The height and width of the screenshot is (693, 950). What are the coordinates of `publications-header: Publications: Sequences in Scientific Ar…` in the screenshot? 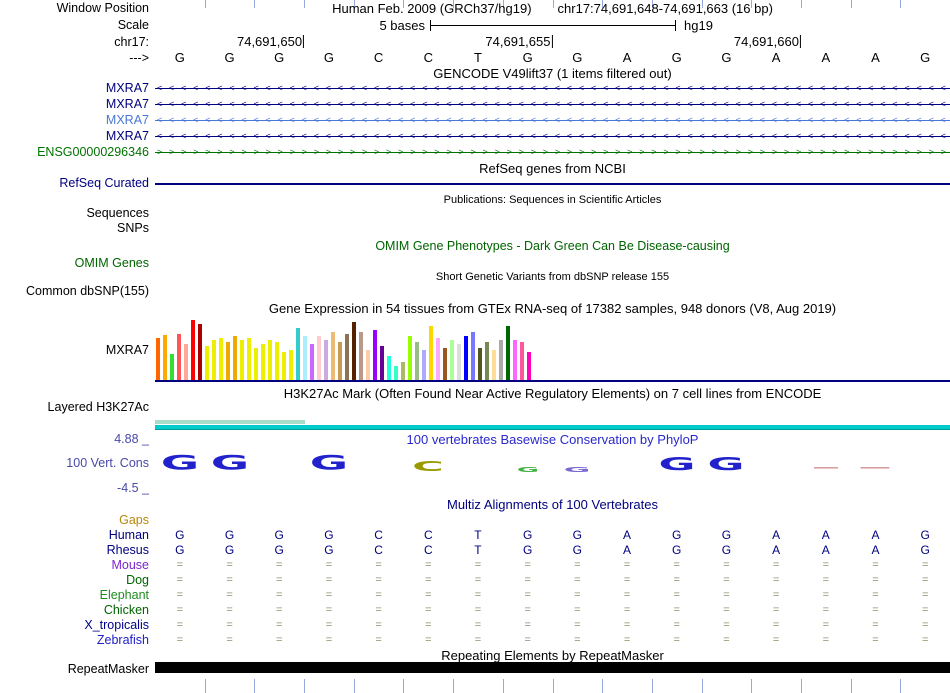 It's located at (552, 200).